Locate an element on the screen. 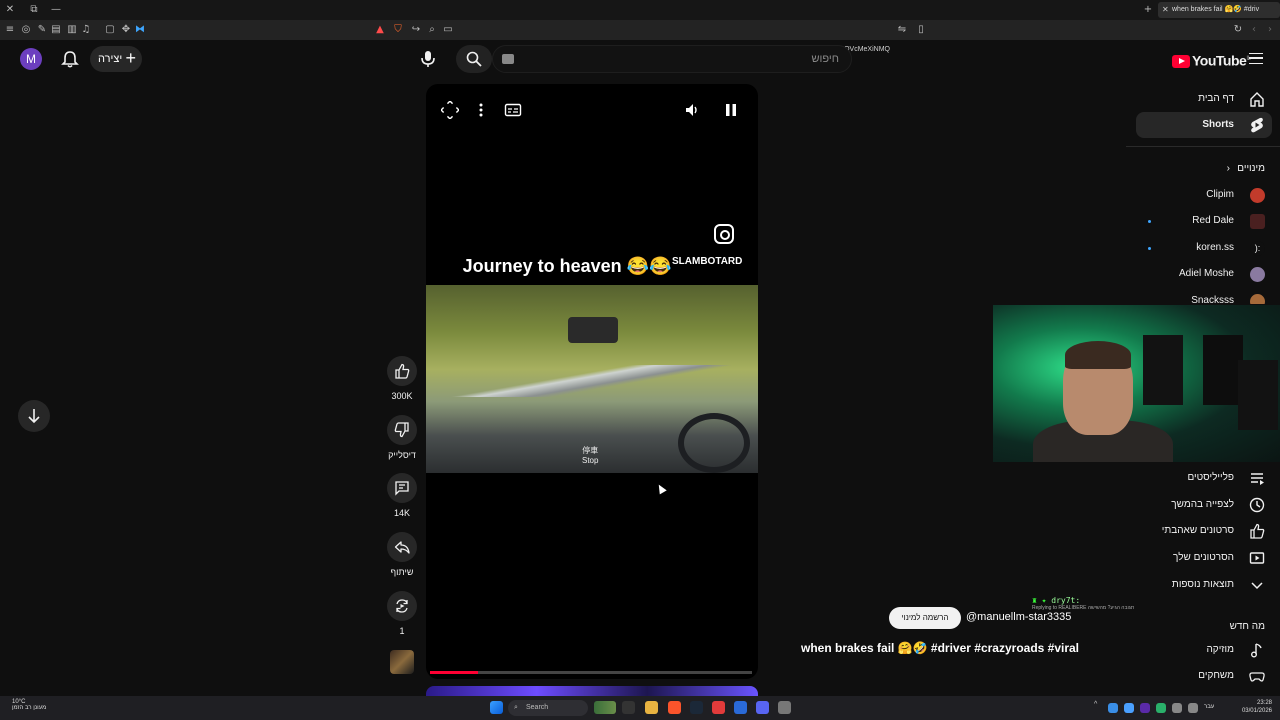 This screenshot has height=720, width=1280. remix-action: 1 is located at coordinates (402, 613).